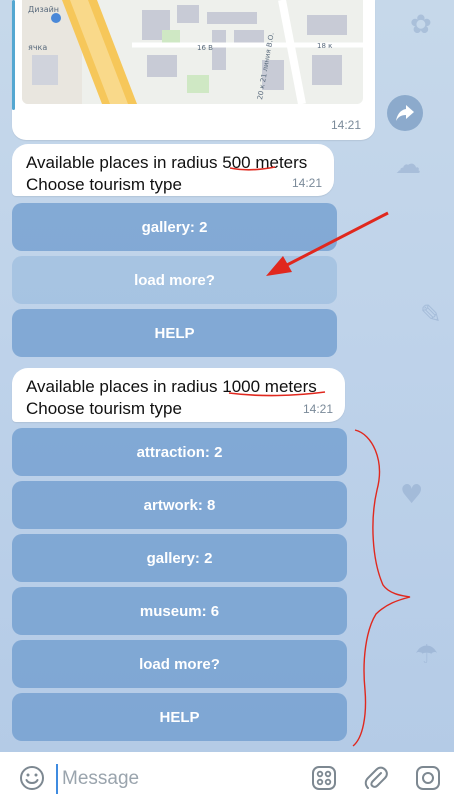 The image size is (454, 804). Describe the element at coordinates (179, 611) in the screenshot. I see `inline-button-museum: museum: 6` at that location.